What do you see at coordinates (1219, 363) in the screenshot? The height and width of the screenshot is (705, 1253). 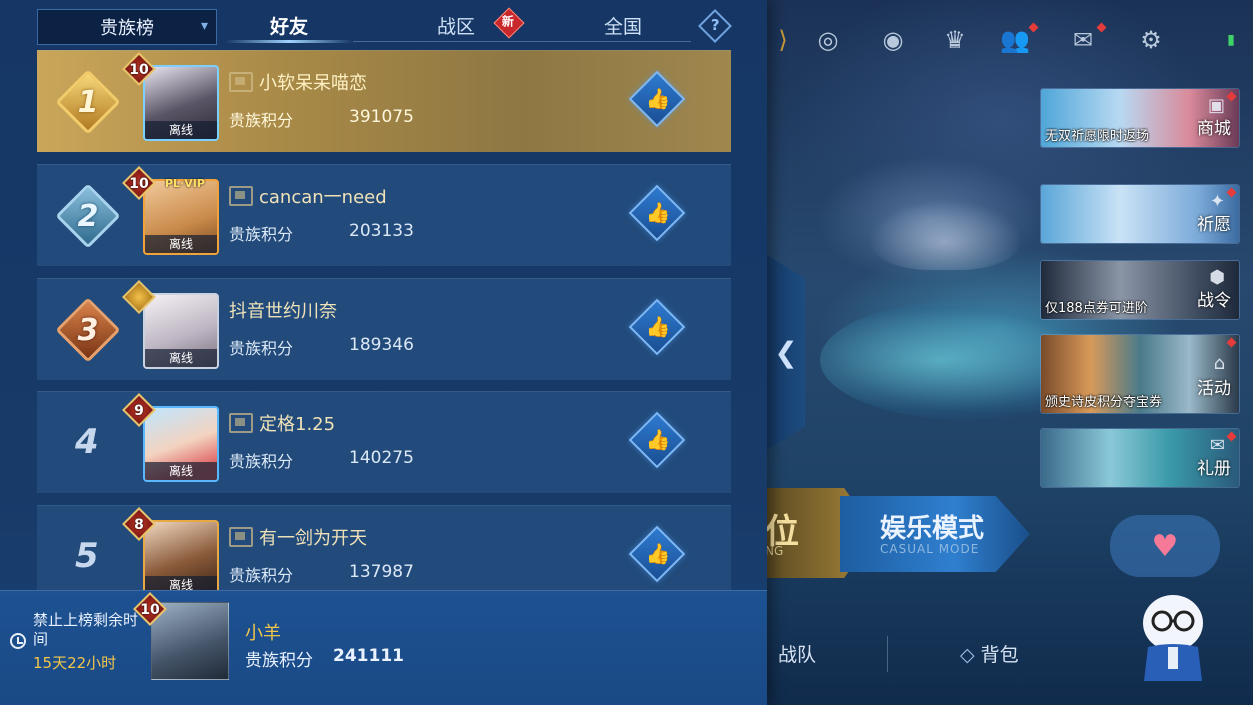 I see `event-gift-icon: ⌂` at bounding box center [1219, 363].